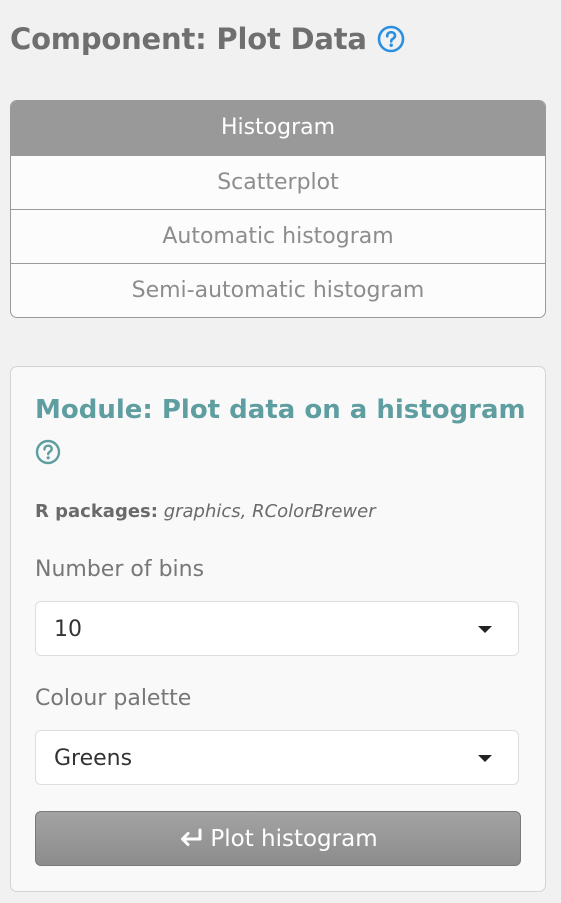  What do you see at coordinates (68, 629) in the screenshot?
I see `bins-select-value: 10` at bounding box center [68, 629].